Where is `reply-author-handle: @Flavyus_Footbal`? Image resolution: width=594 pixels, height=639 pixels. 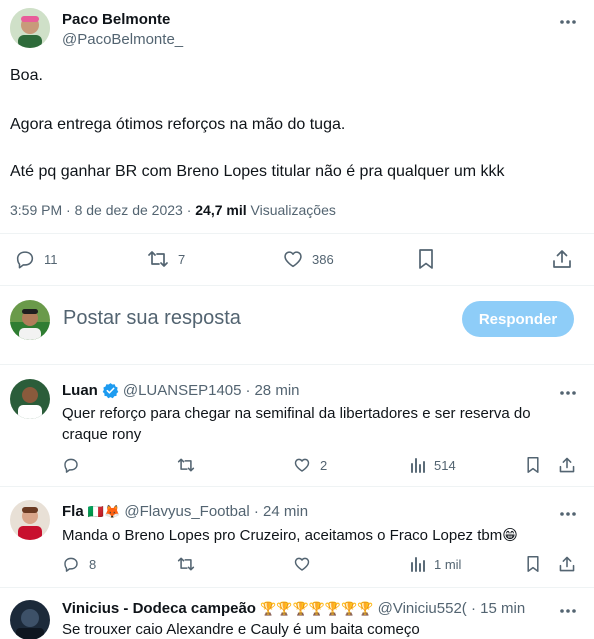
reply-author-handle: @Flavyus_Footbal is located at coordinates (186, 511).